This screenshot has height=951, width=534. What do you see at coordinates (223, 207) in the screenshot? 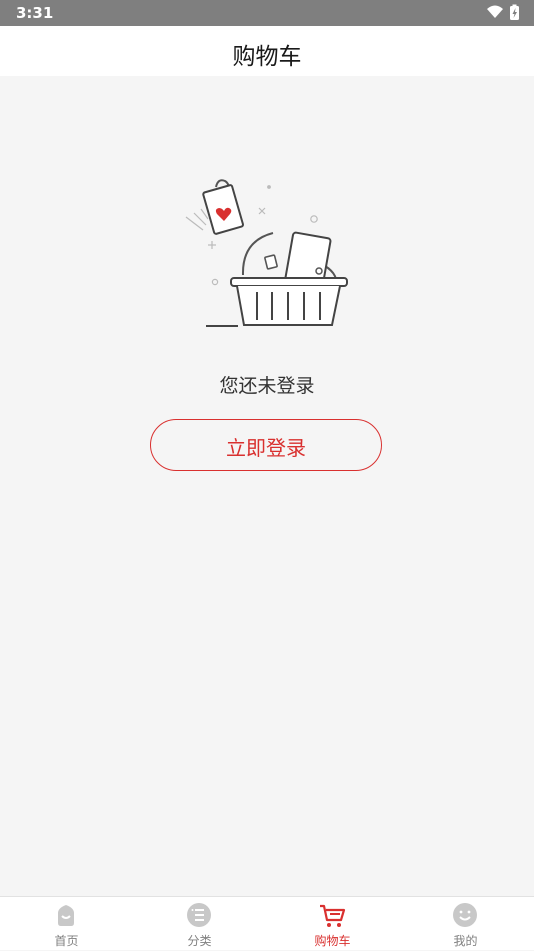
I see `shopping-bag-icon` at bounding box center [223, 207].